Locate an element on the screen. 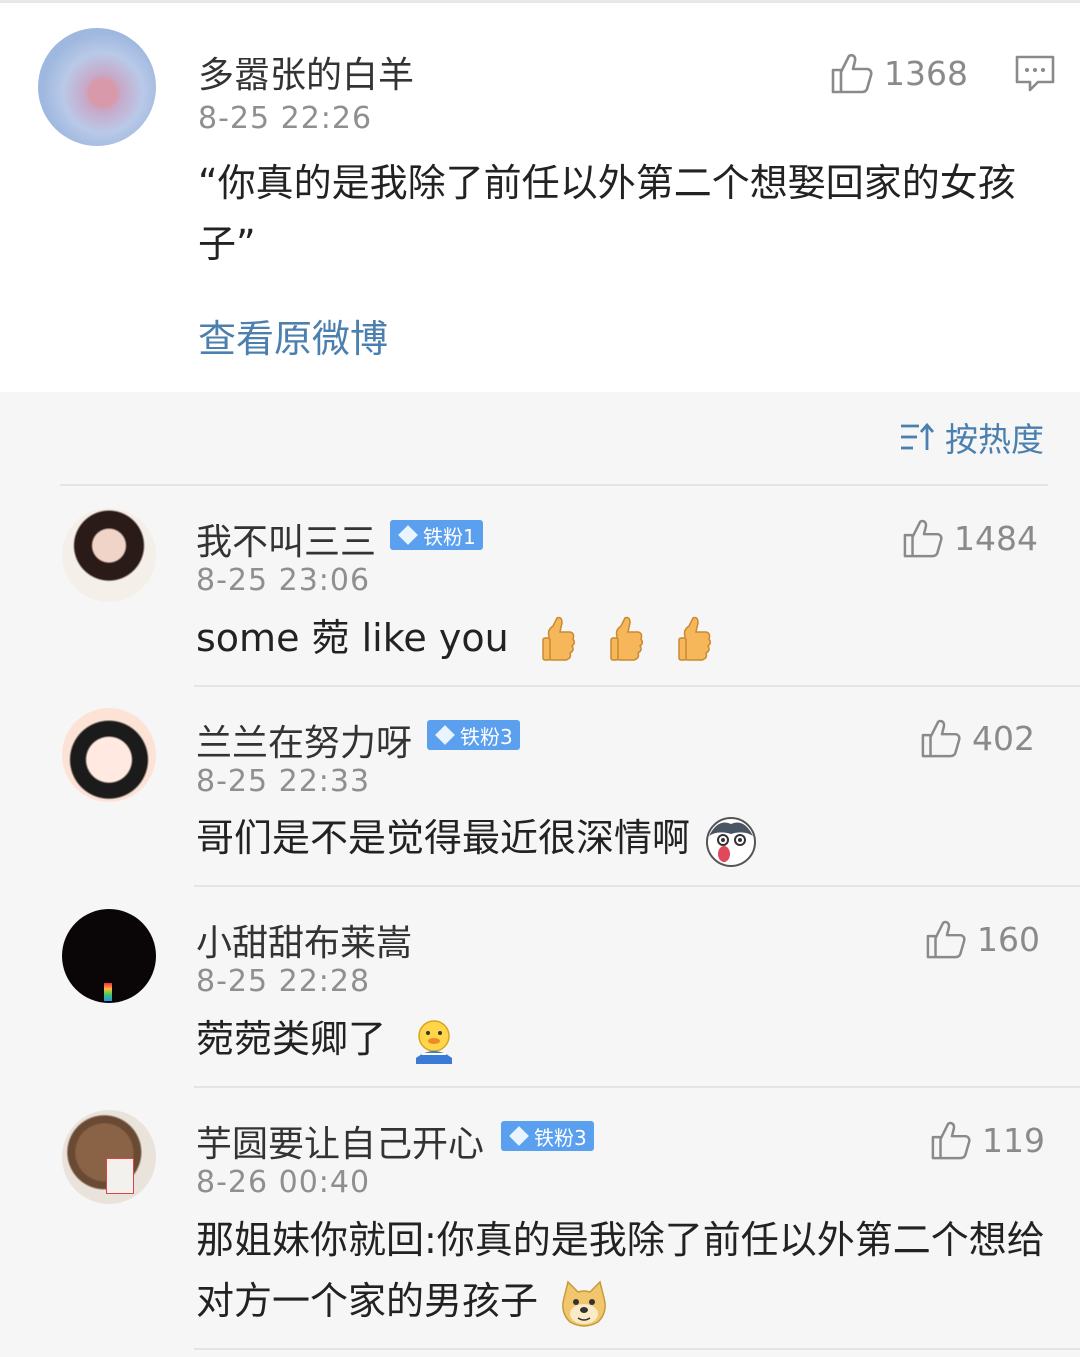 This screenshot has height=1357, width=1080. comment-text-row: 那姐妹你就回:你真的是我除了前任以外第二个想给对方一个家的男孩子 is located at coordinates (621, 1271).